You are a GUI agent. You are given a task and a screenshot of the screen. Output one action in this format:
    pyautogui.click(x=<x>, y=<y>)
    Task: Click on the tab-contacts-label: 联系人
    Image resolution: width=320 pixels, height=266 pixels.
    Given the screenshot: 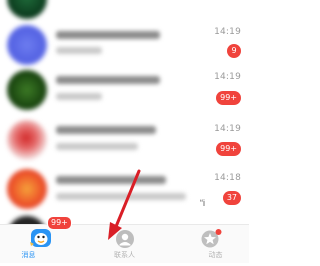 What is the action you would take?
    pyautogui.click(x=124, y=255)
    